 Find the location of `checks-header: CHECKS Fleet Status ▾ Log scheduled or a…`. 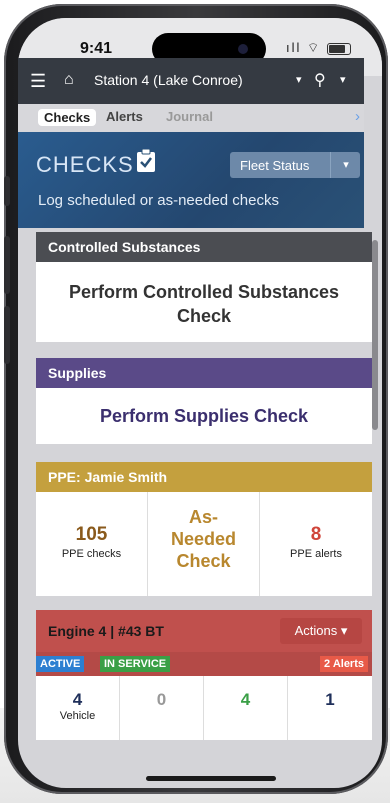

checks-header: CHECKS Fleet Status ▾ Log scheduled or a… is located at coordinates (191, 180).